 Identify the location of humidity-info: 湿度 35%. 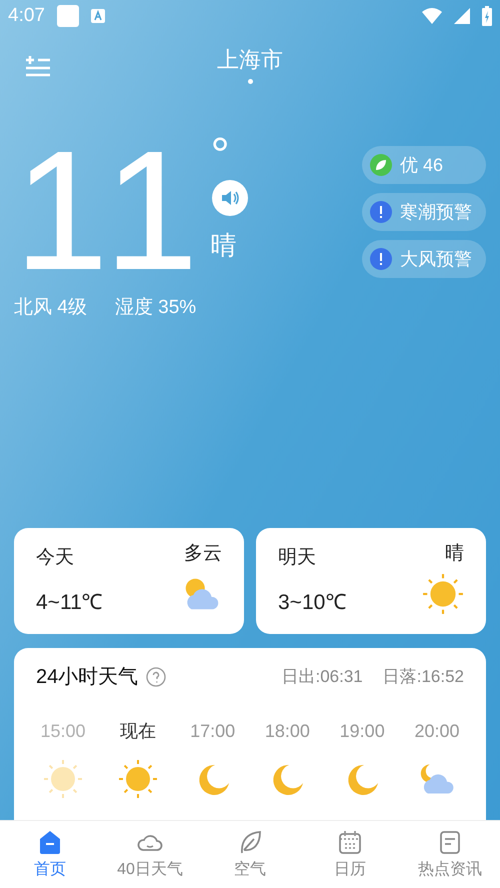
(155, 308).